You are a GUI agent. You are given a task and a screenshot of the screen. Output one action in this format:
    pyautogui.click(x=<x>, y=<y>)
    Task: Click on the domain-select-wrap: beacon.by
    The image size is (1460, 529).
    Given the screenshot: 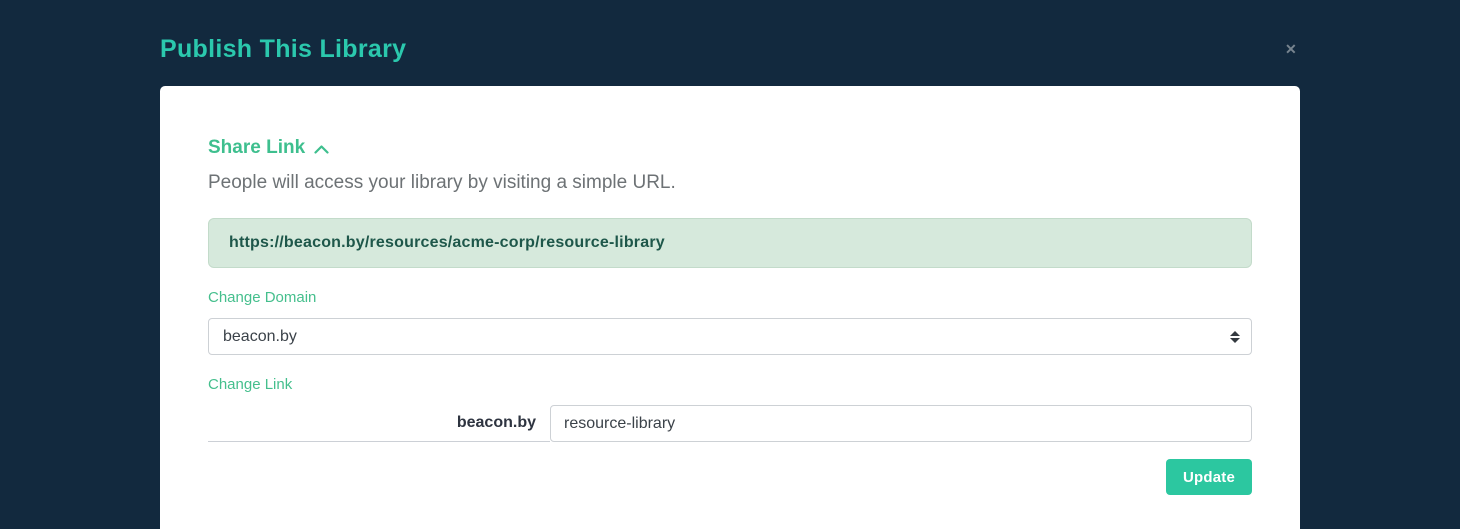 What is the action you would take?
    pyautogui.click(x=730, y=336)
    